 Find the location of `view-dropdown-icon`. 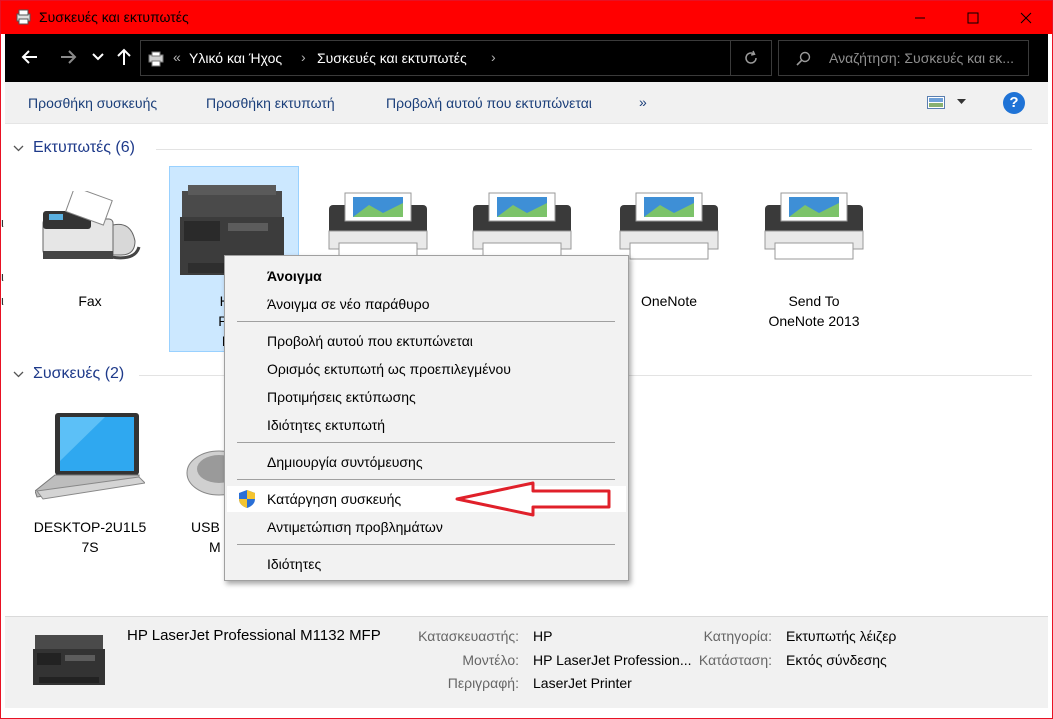

view-dropdown-icon is located at coordinates (961, 102).